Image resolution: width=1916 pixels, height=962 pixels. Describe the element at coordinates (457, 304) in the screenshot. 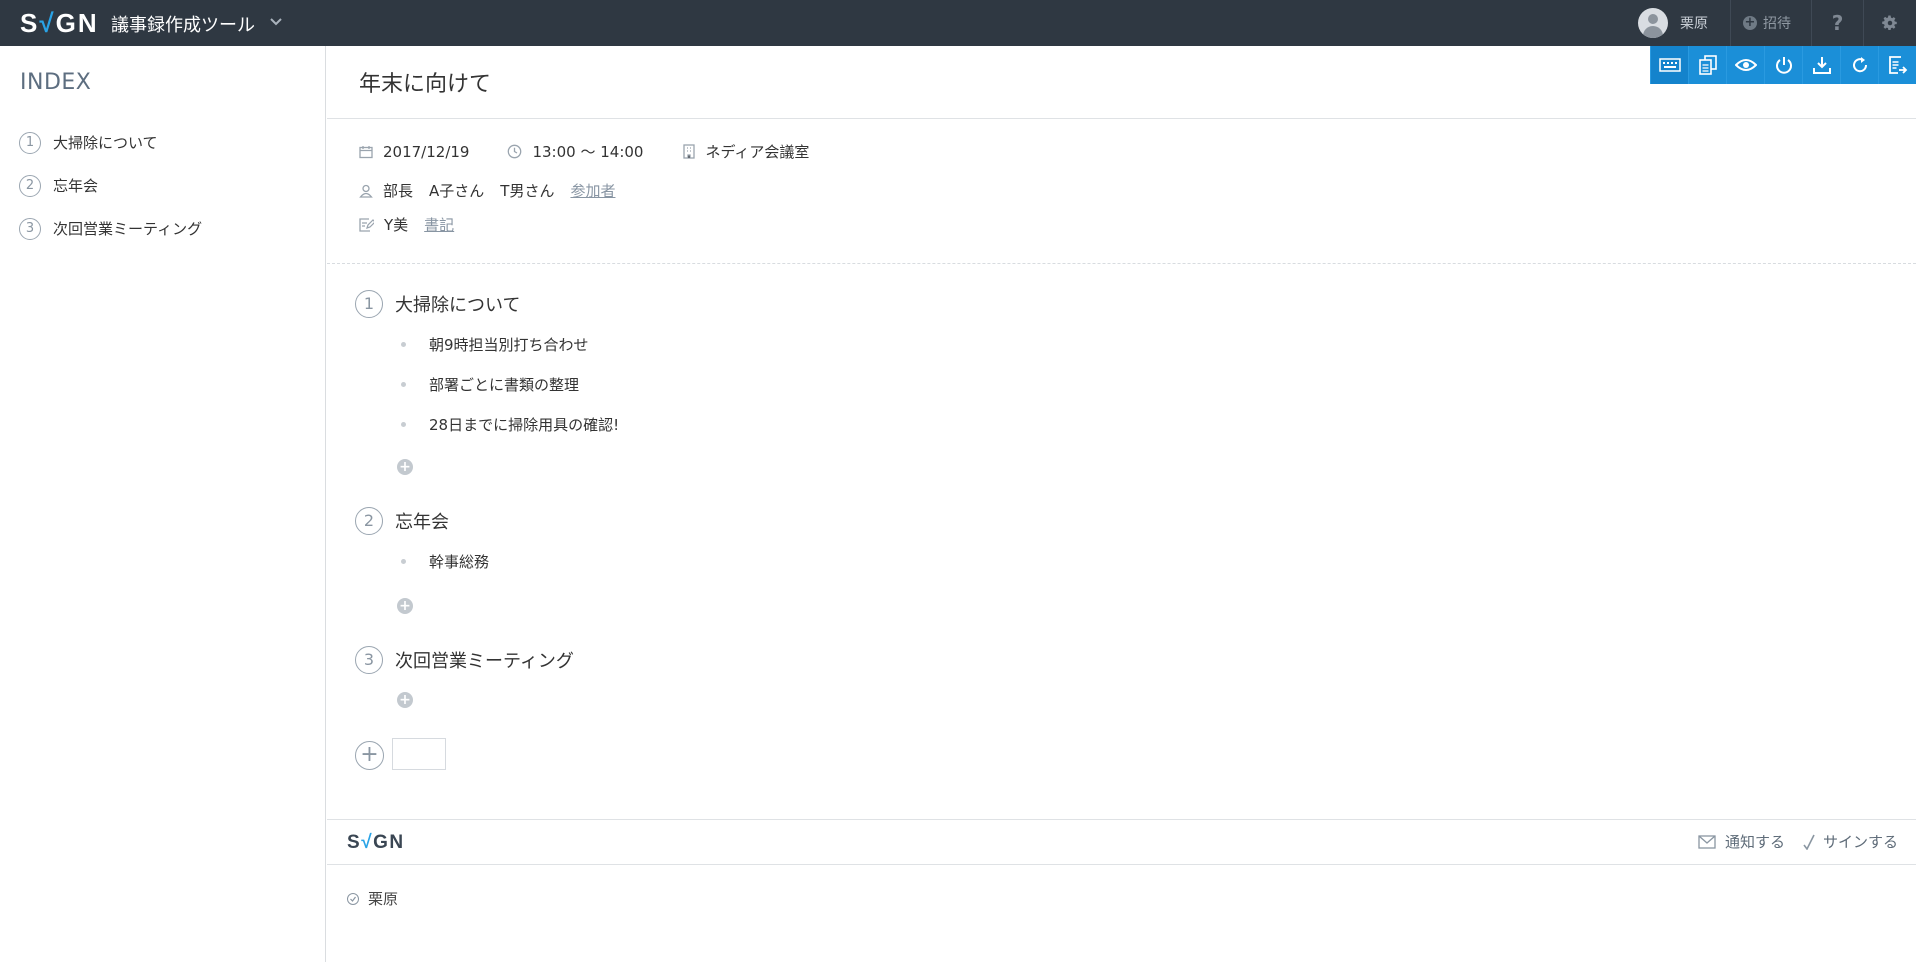

I see `agenda-title: 大掃除について` at that location.